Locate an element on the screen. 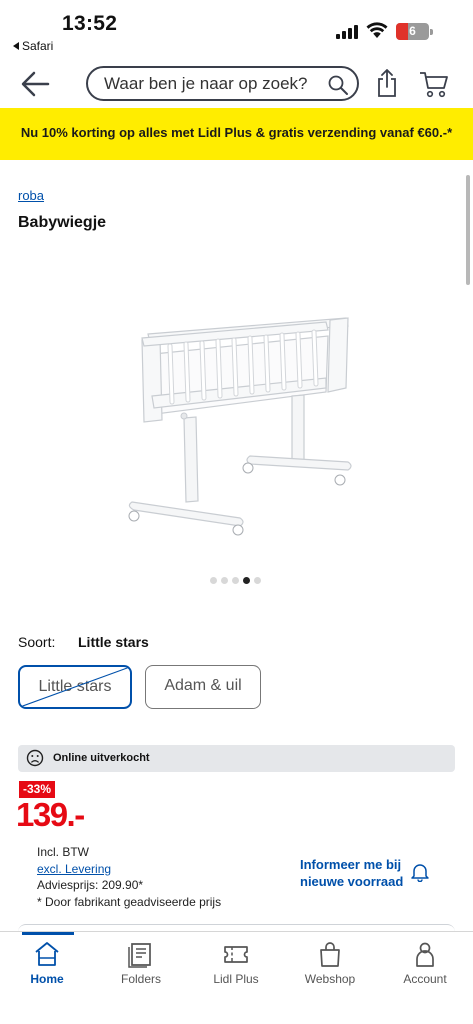 The image size is (473, 1024). search-placeholder: Waar ben je naar op zoek? is located at coordinates (206, 83).